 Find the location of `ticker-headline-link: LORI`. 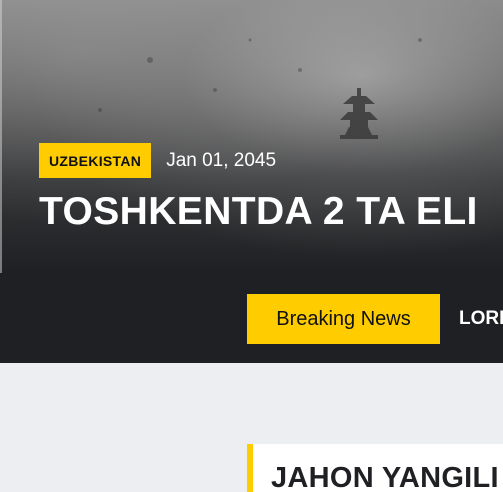

ticker-headline-link: LORI is located at coordinates (481, 319).